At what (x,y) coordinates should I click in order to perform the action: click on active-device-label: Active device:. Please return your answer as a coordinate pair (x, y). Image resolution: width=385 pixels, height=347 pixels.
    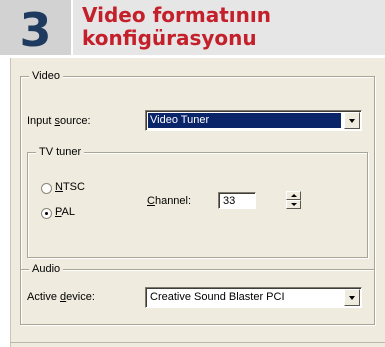
    Looking at the image, I should click on (61, 297).